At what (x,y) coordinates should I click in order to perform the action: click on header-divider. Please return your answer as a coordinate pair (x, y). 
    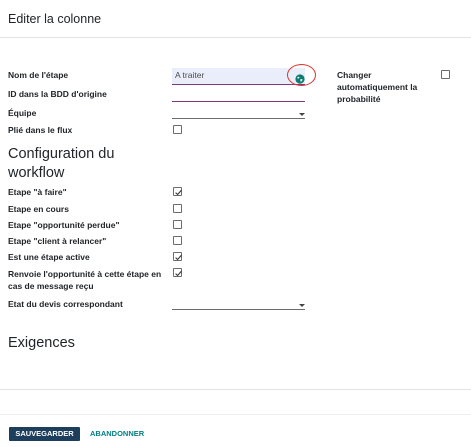
    Looking at the image, I should click on (235, 37).